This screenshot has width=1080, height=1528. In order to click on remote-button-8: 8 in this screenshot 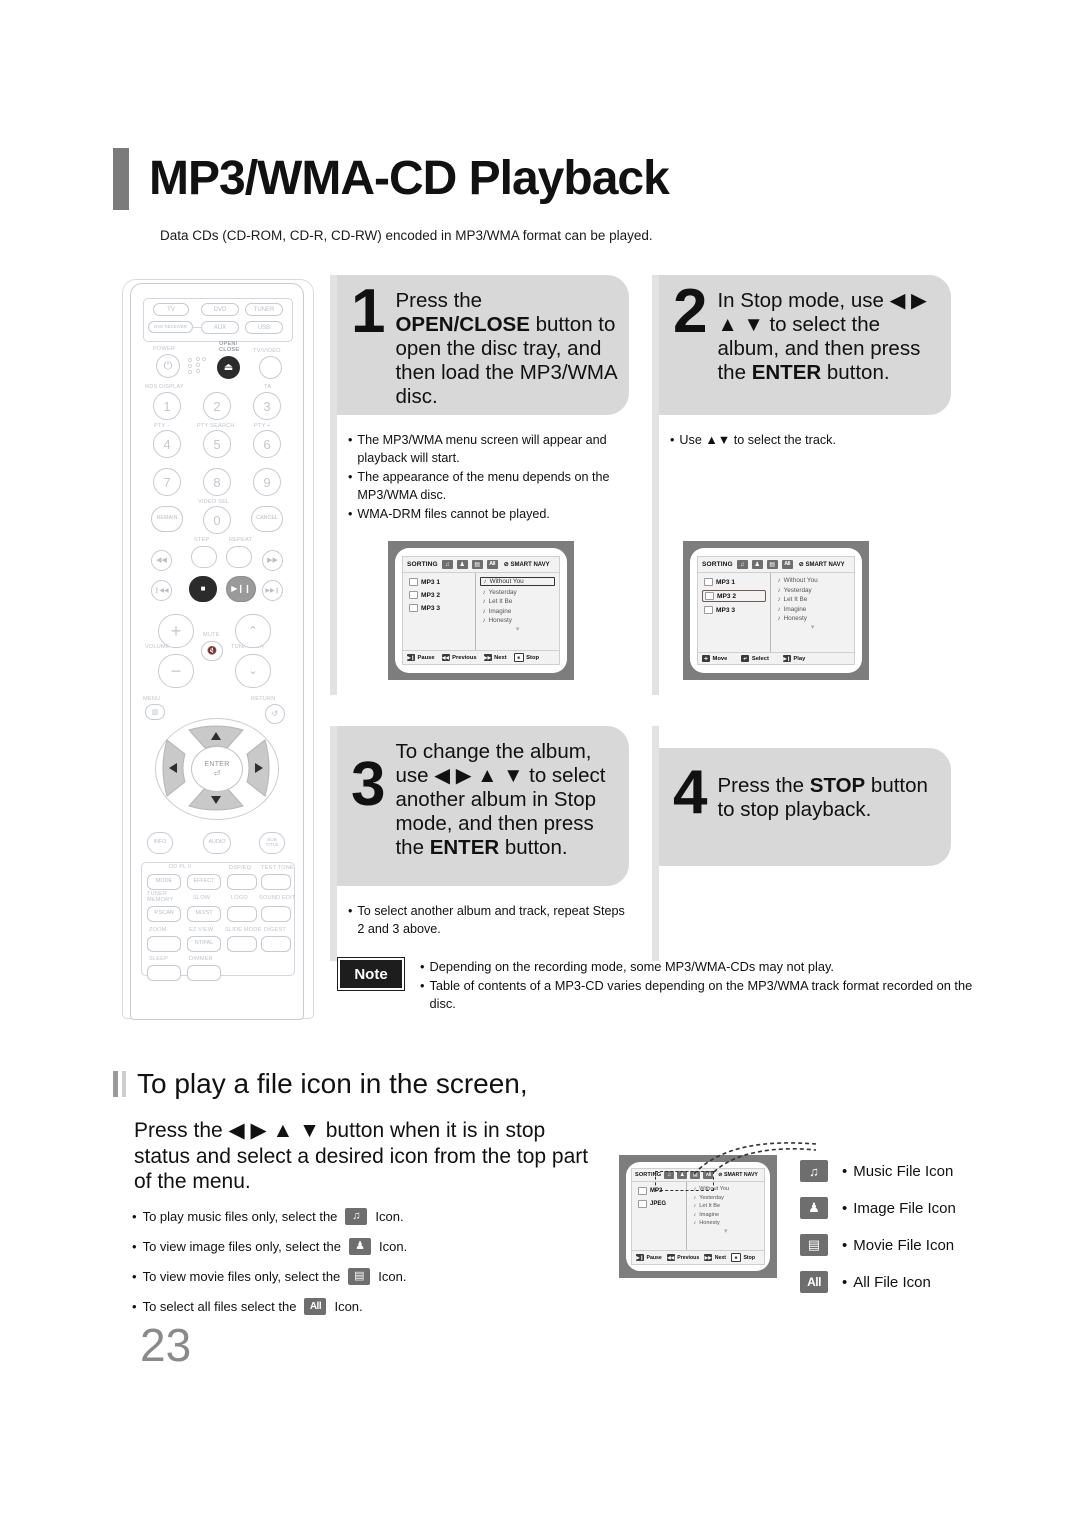, I will do `click(217, 482)`.